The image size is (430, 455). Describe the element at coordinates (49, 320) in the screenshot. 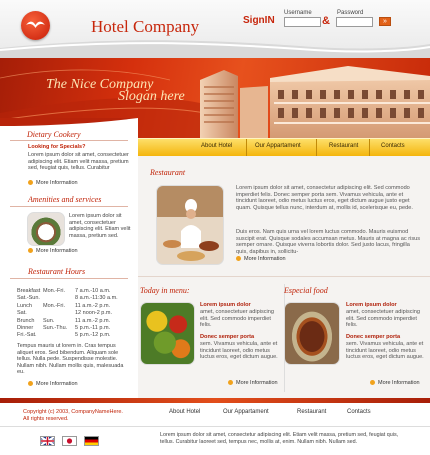

I see `hours-cell: Sun.` at that location.